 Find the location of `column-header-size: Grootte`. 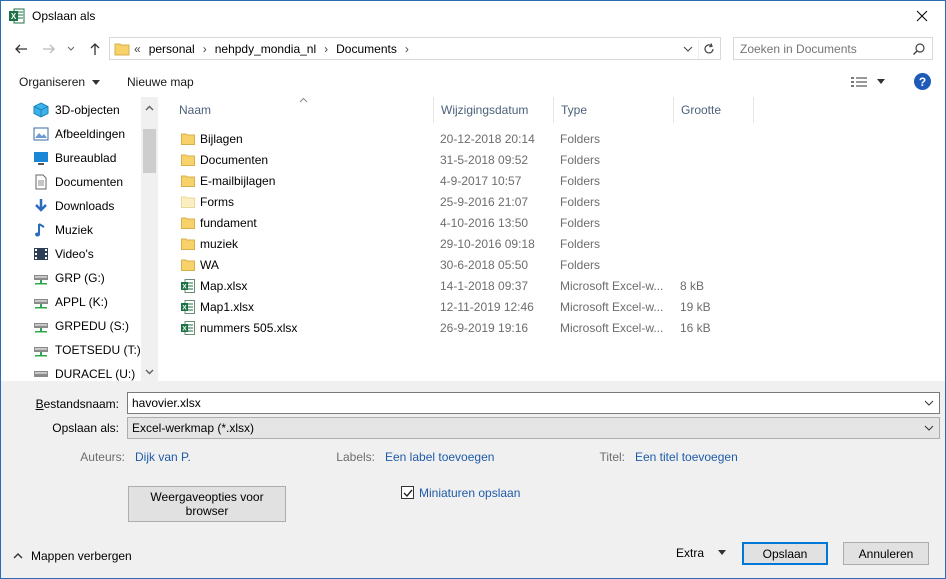

column-header-size: Grootte is located at coordinates (713, 110).